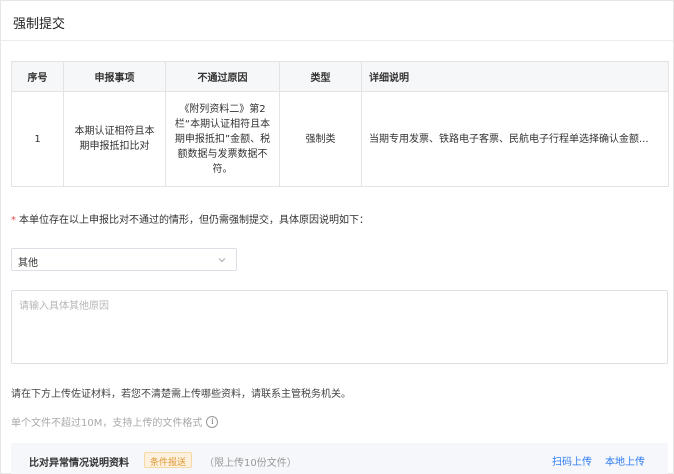 The image size is (674, 474). What do you see at coordinates (79, 463) in the screenshot?
I see `attachment-name: 比对异常情况说明资料` at bounding box center [79, 463].